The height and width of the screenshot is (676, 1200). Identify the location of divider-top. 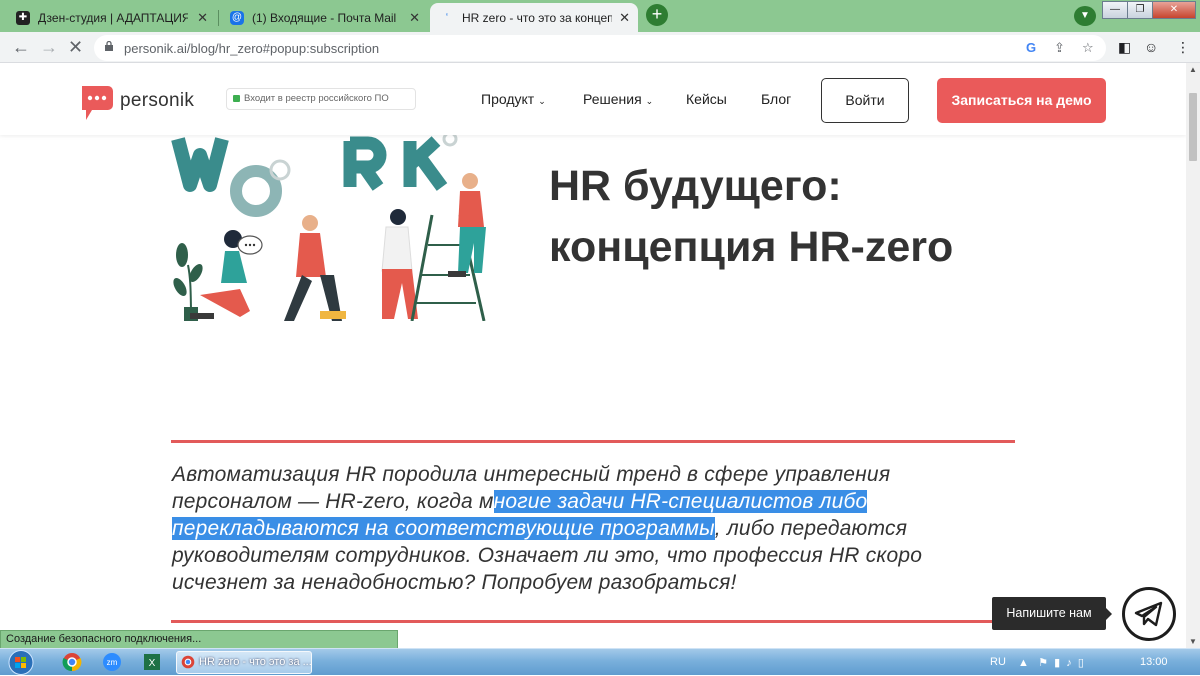
(593, 441).